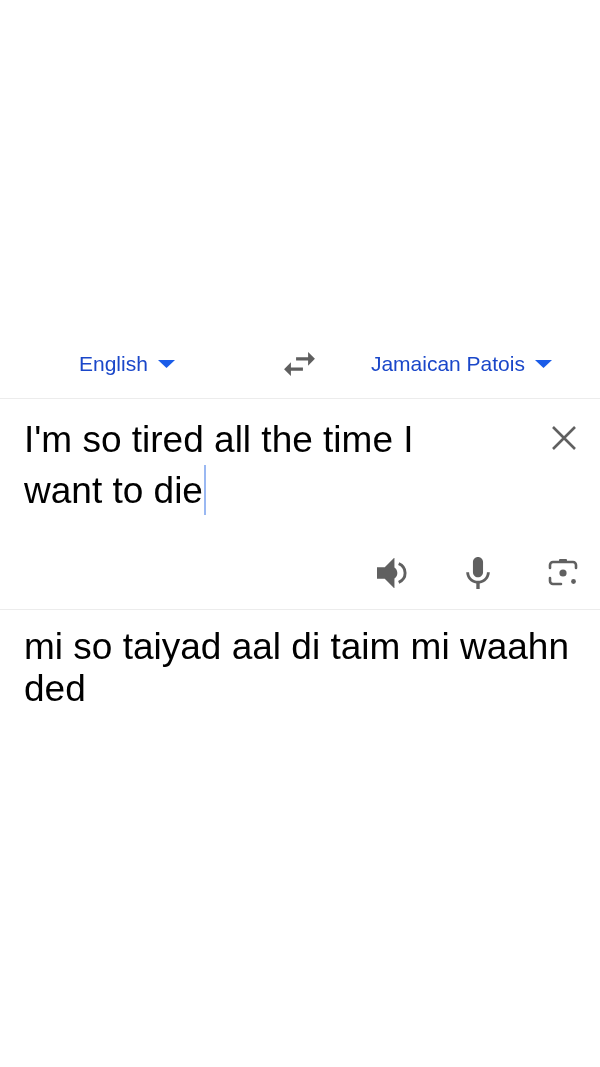 The image size is (600, 1067). What do you see at coordinates (127, 364) in the screenshot?
I see `source-language-button: English` at bounding box center [127, 364].